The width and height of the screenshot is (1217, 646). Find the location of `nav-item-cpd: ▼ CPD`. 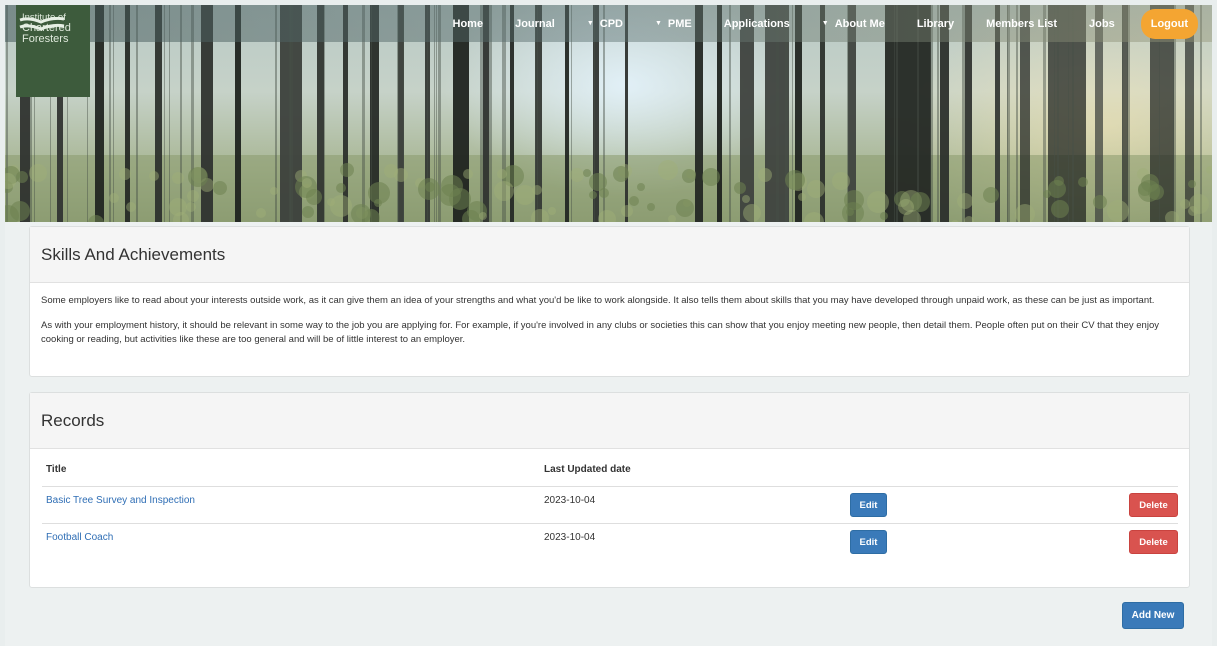

nav-item-cpd: ▼ CPD is located at coordinates (605, 24).